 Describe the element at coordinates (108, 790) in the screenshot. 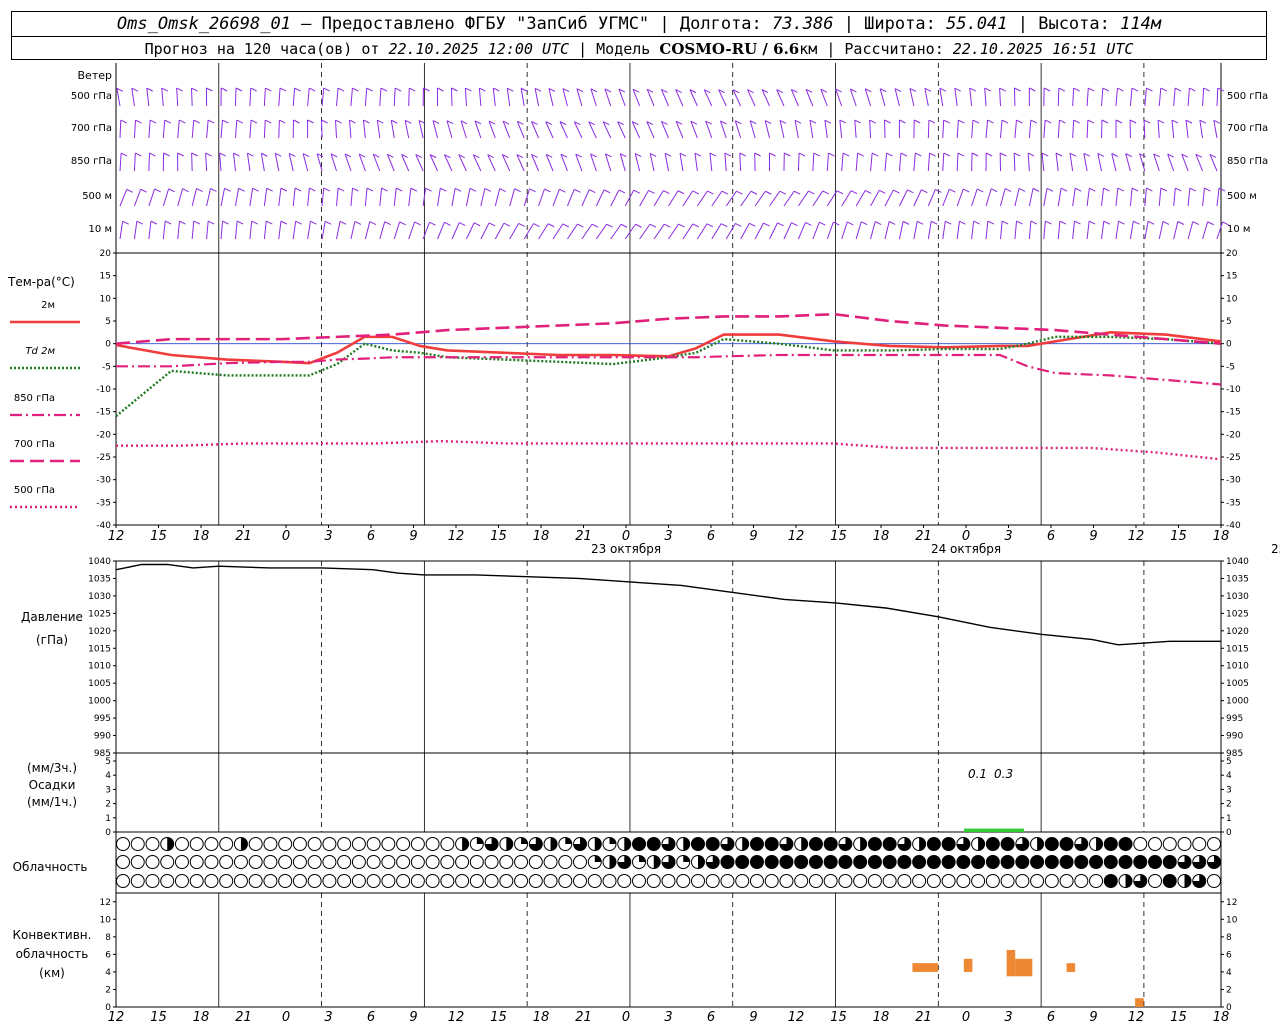

I see `precip-y-label: 3` at that location.